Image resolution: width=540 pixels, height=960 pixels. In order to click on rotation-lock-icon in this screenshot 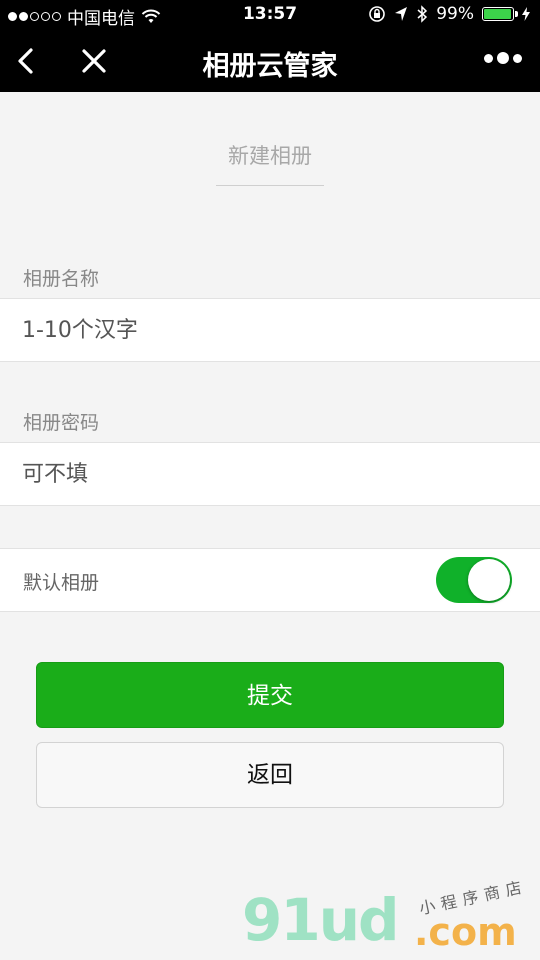, I will do `click(377, 14)`.